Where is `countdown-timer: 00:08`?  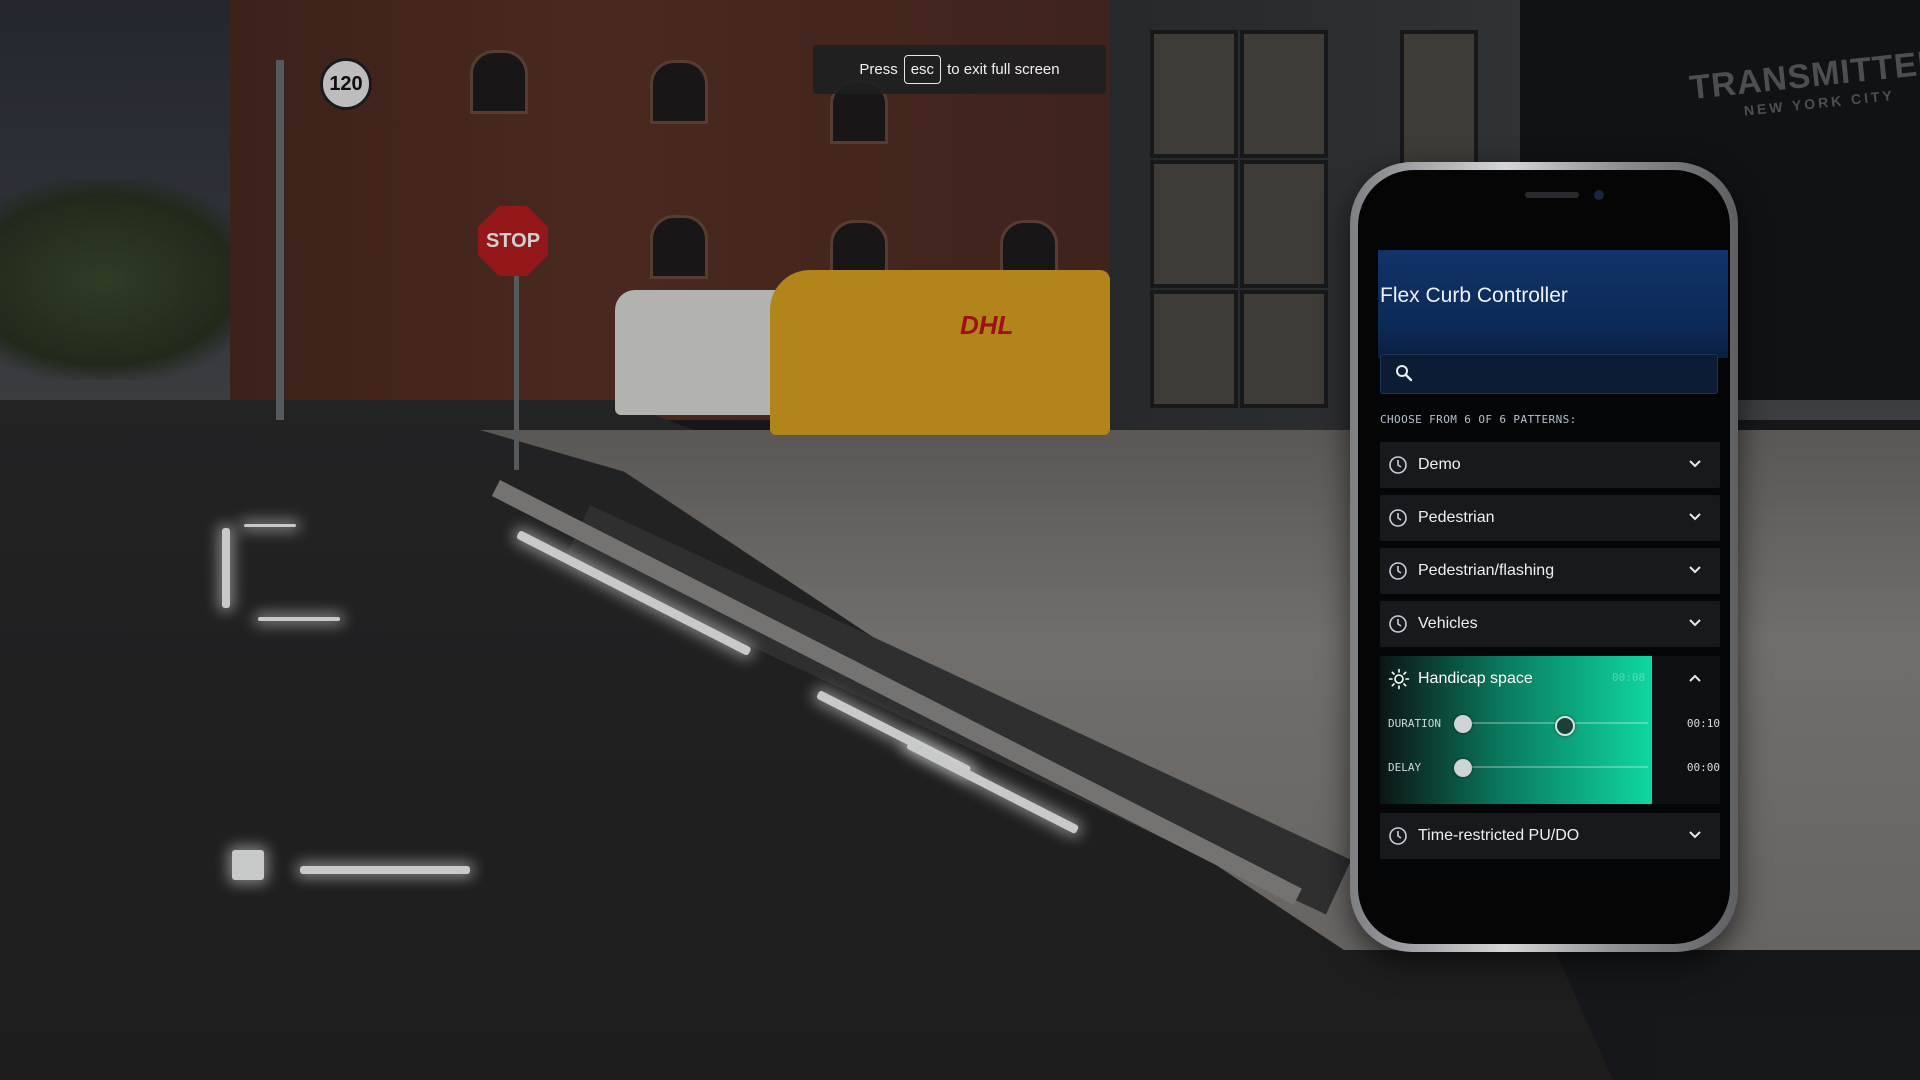
countdown-timer: 00:08 is located at coordinates (1629, 677).